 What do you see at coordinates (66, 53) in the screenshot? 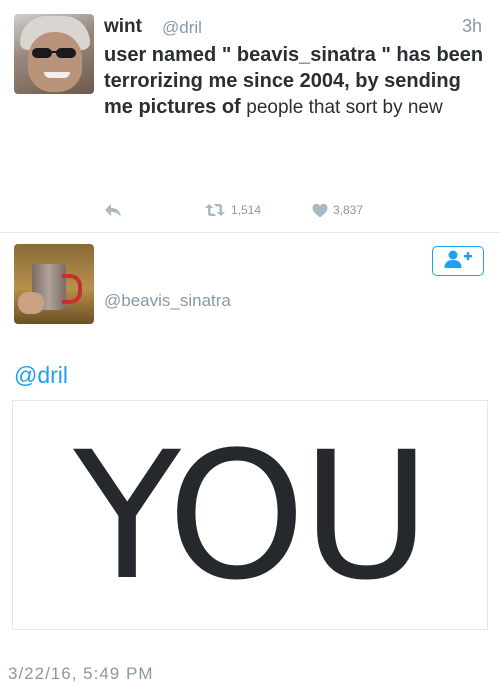
I see `sunglasses-right` at bounding box center [66, 53].